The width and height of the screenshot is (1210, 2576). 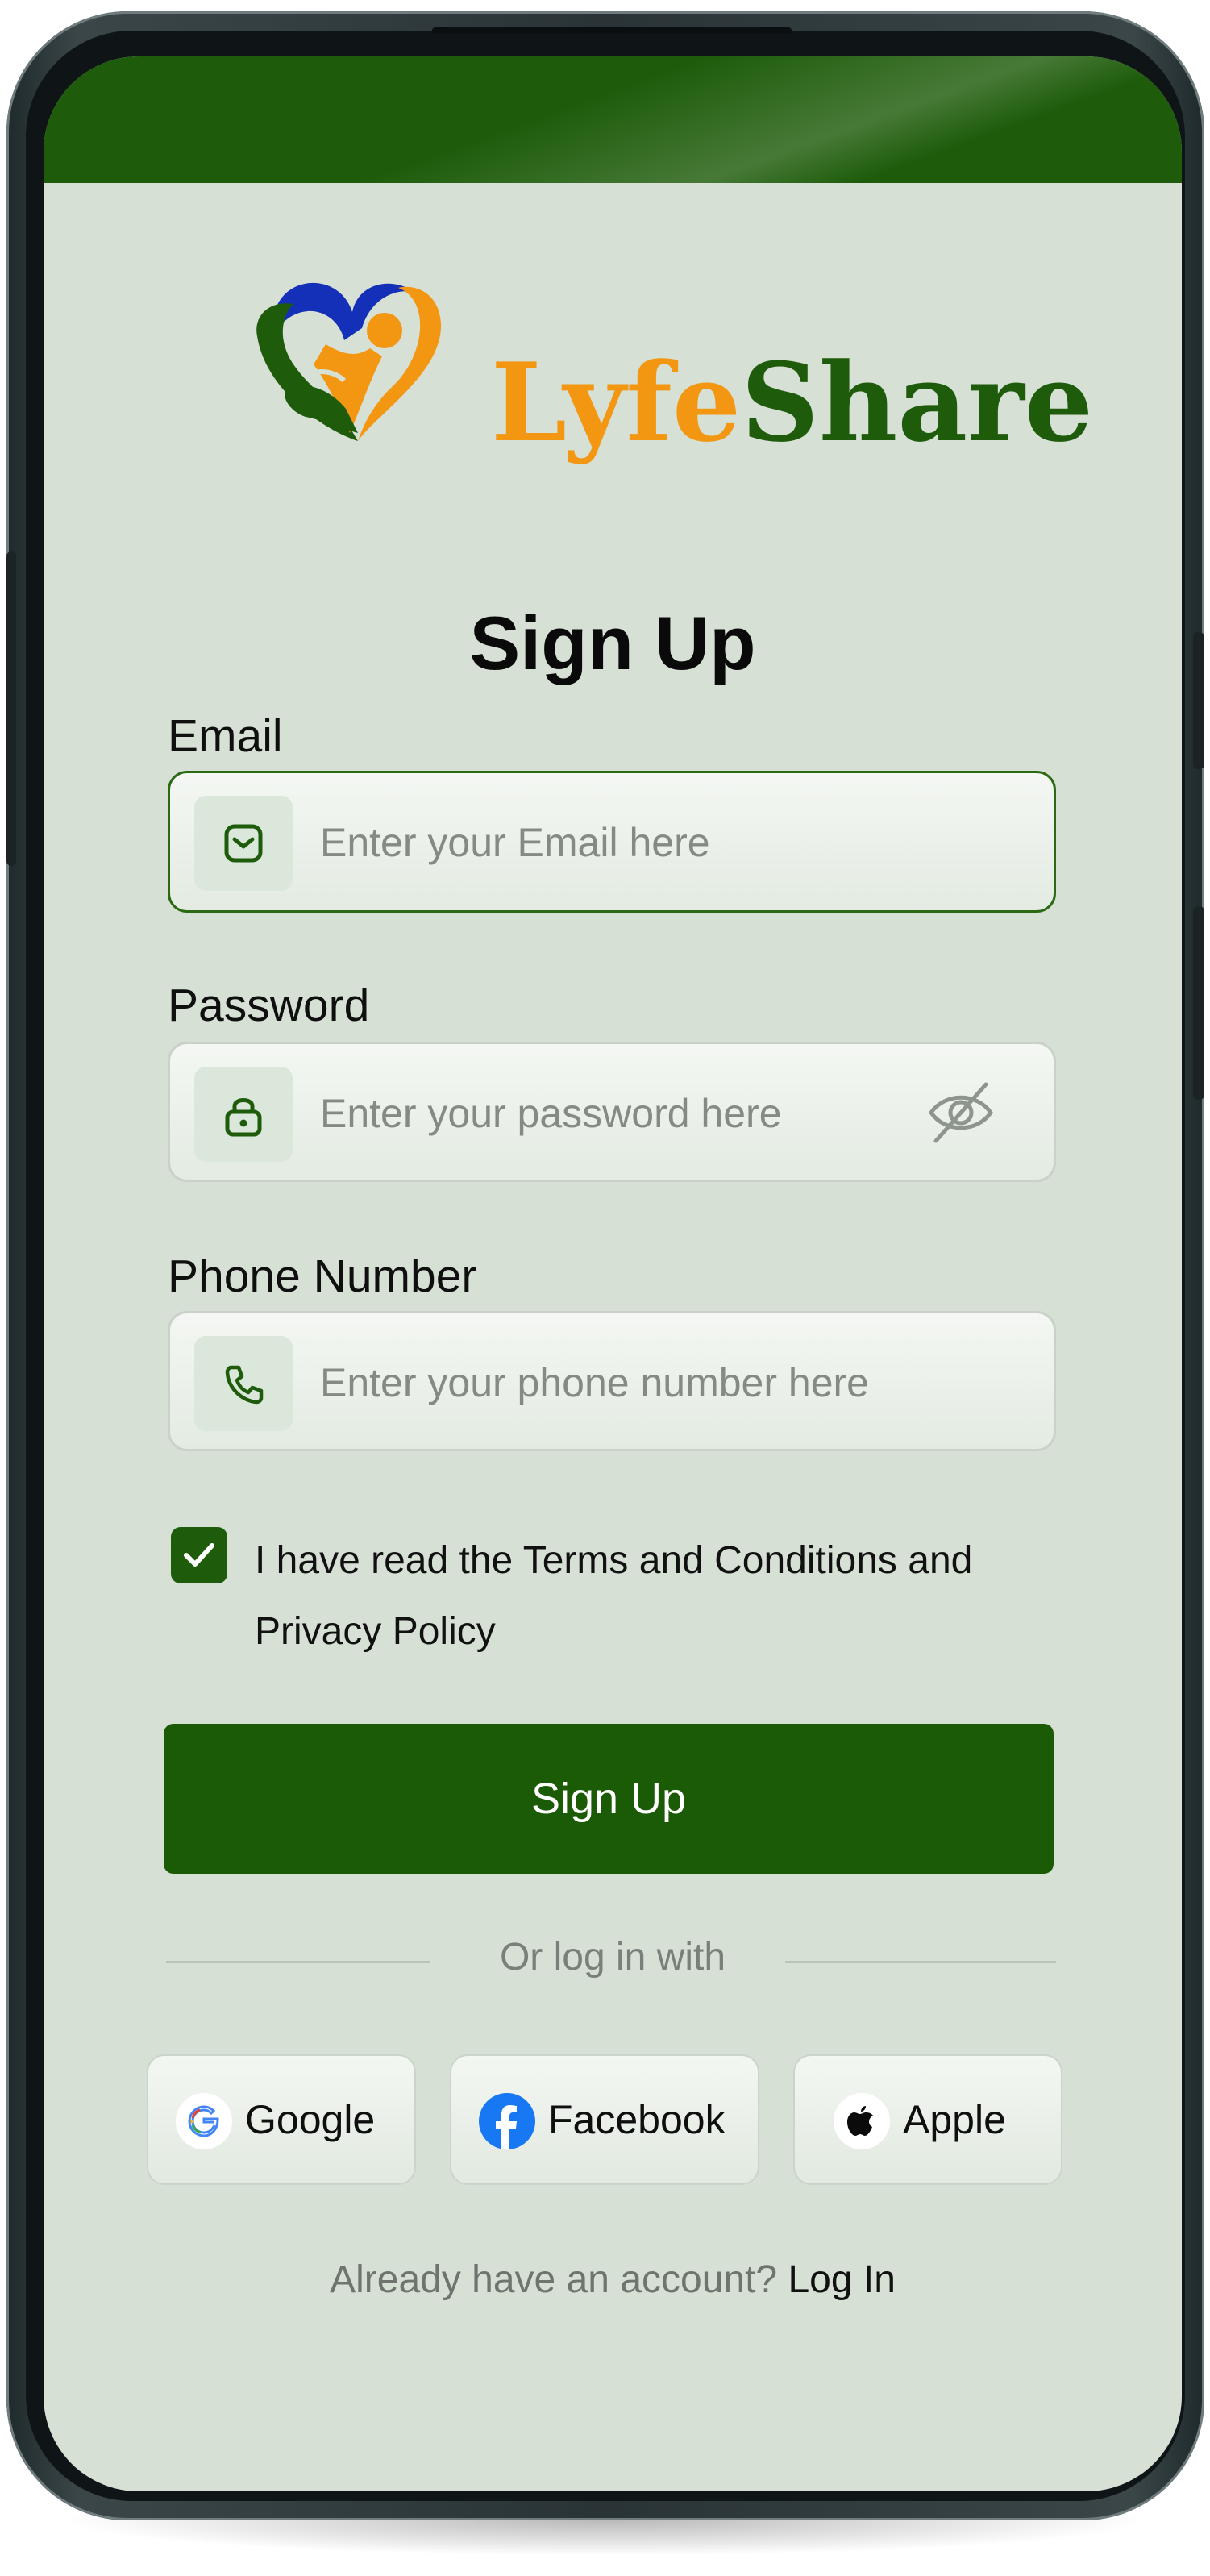 I want to click on google-icon, so click(x=204, y=2121).